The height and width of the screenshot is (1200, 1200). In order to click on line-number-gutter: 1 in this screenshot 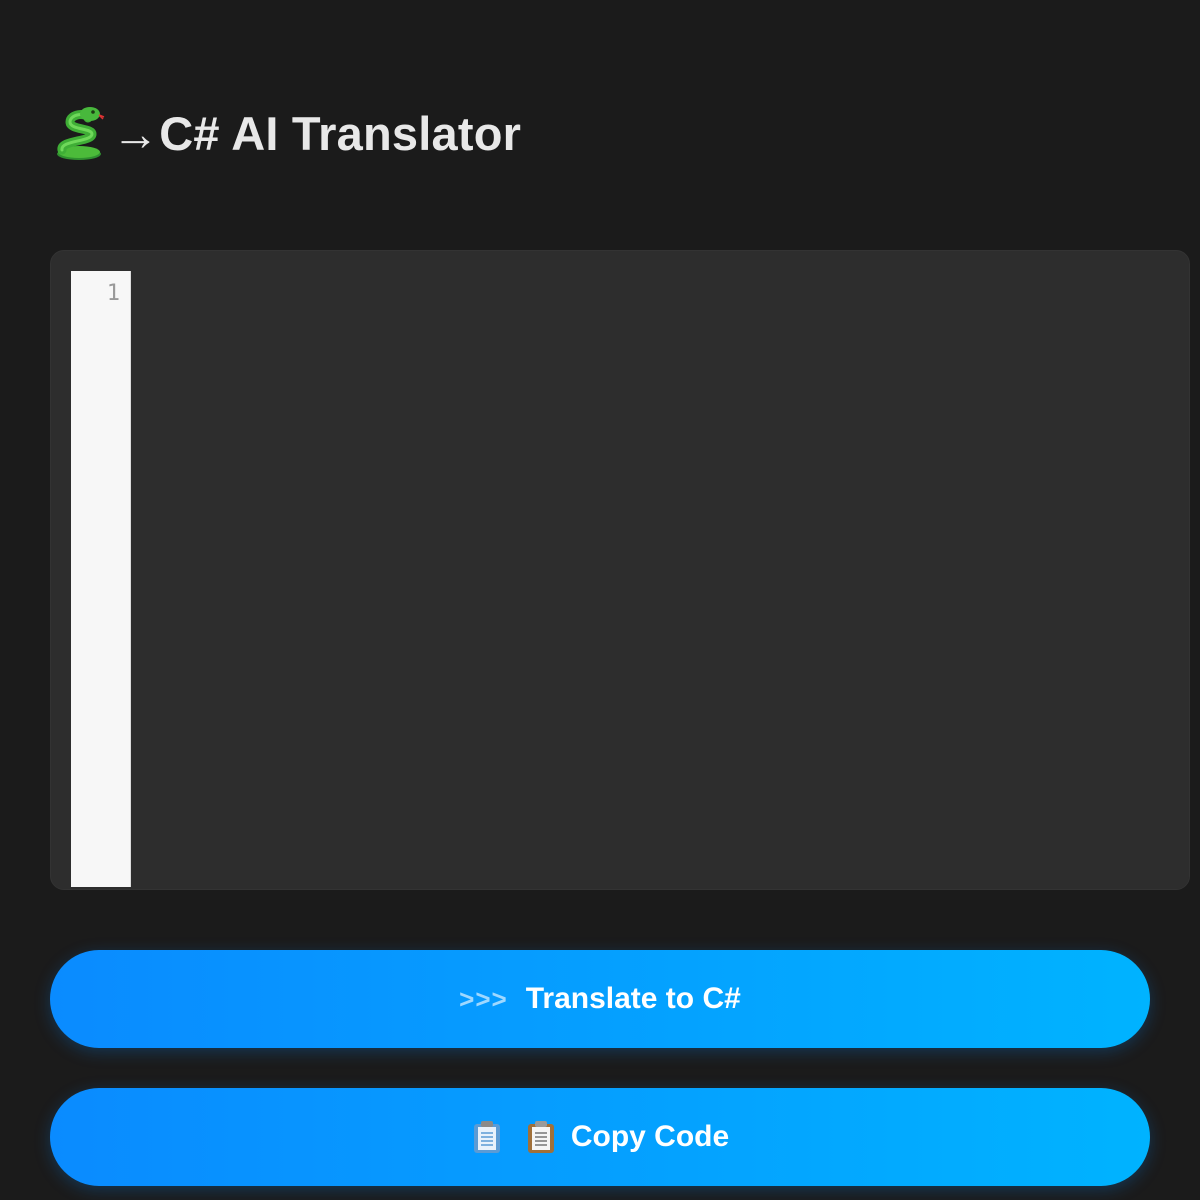, I will do `click(101, 579)`.